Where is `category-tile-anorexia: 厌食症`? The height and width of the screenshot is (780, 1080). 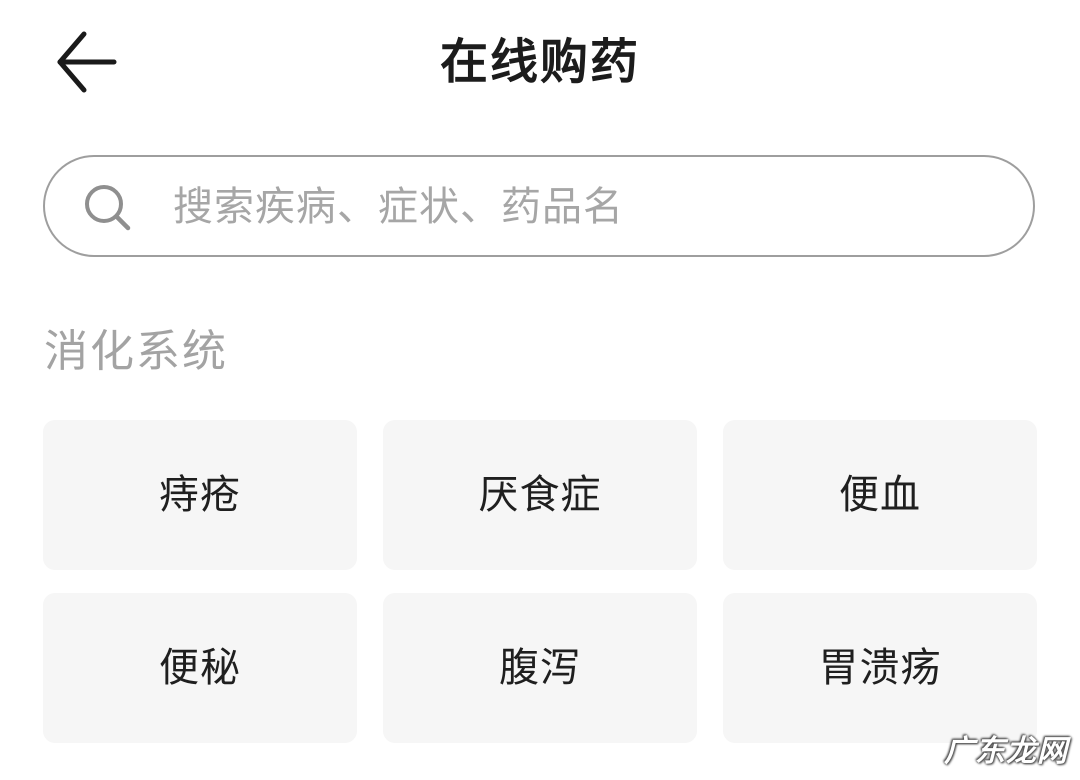 category-tile-anorexia: 厌食症 is located at coordinates (540, 495).